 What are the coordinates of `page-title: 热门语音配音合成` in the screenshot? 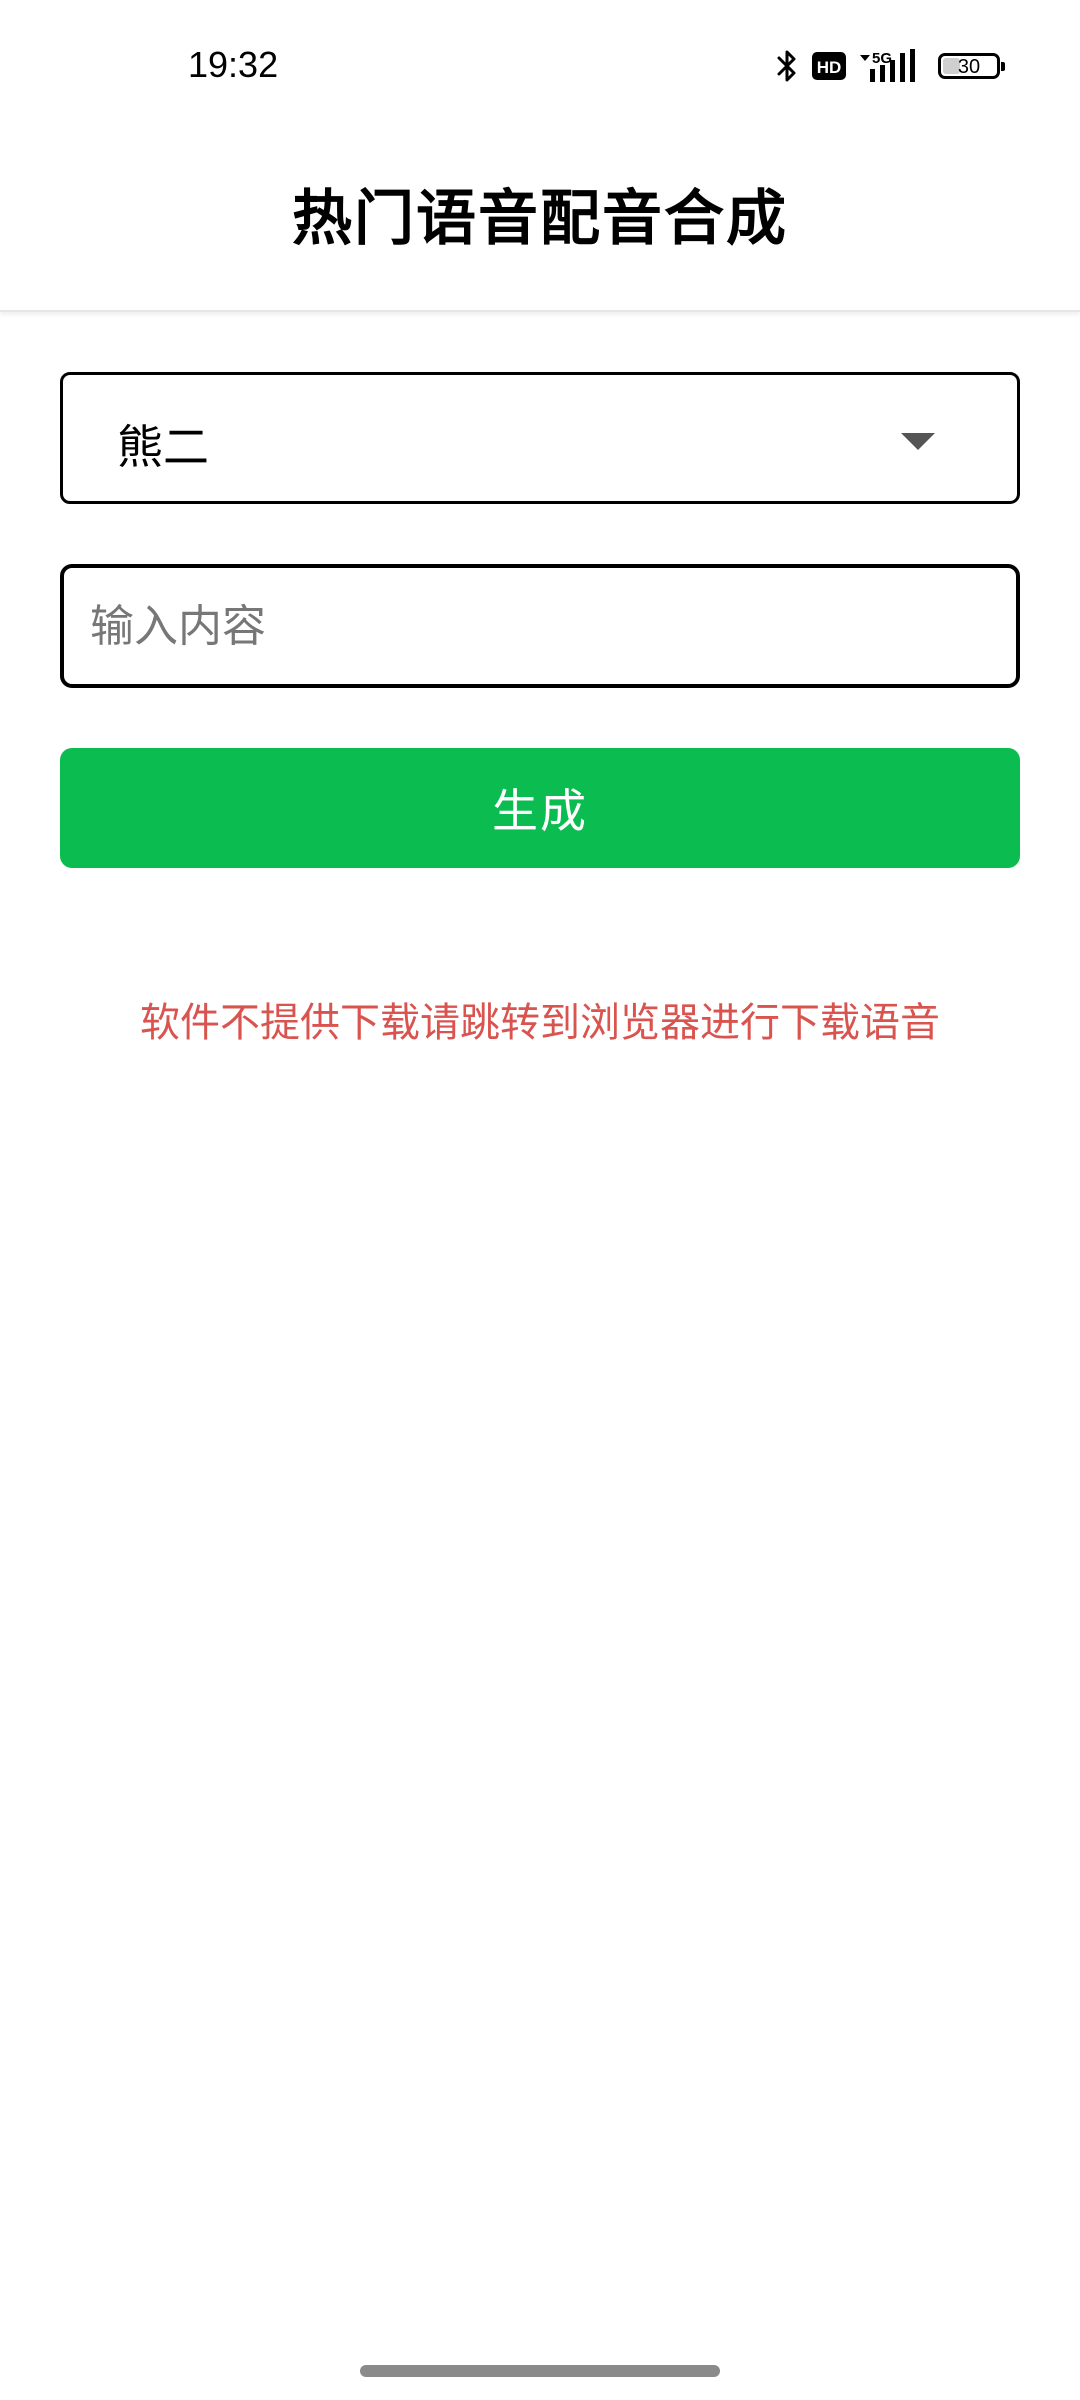 It's located at (540, 219).